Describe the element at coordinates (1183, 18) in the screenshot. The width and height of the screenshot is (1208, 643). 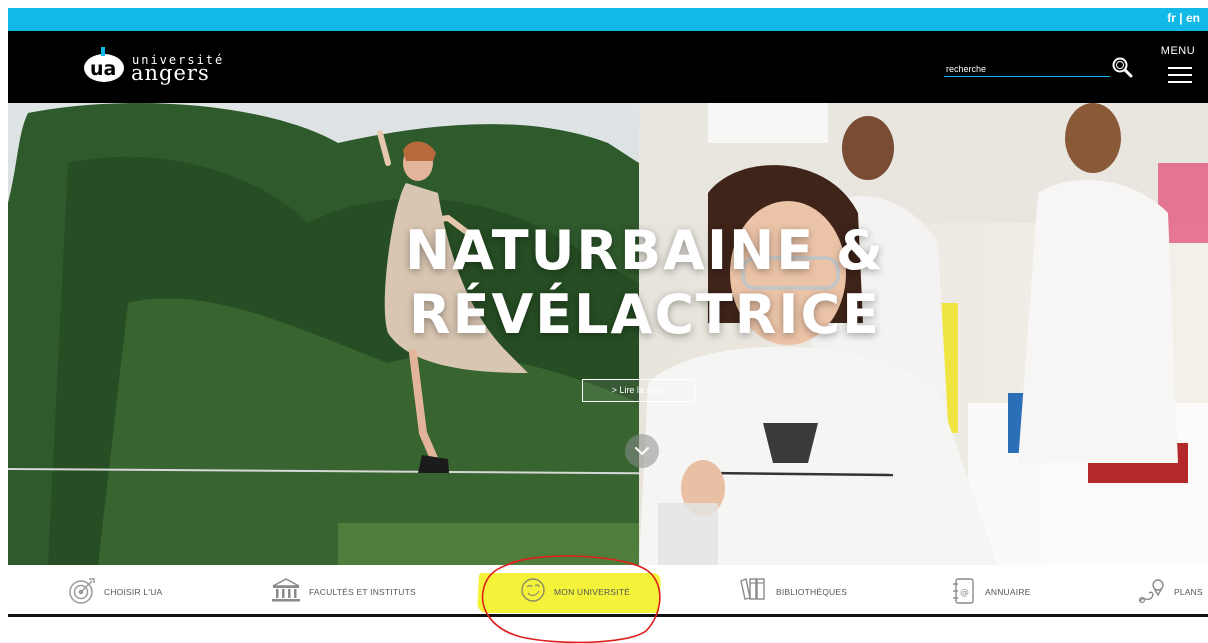
I see `language-switcher: fr | en` at that location.